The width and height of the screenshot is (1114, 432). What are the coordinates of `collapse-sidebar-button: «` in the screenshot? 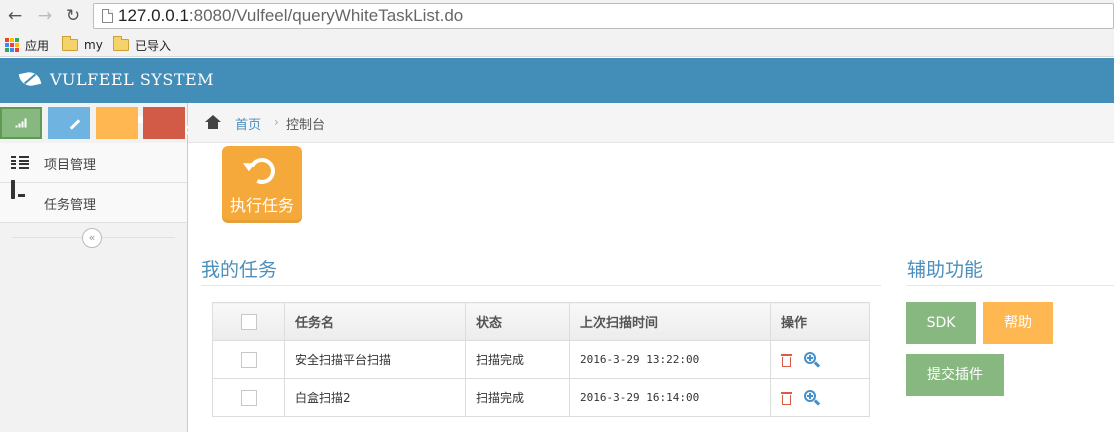 It's located at (92, 238).